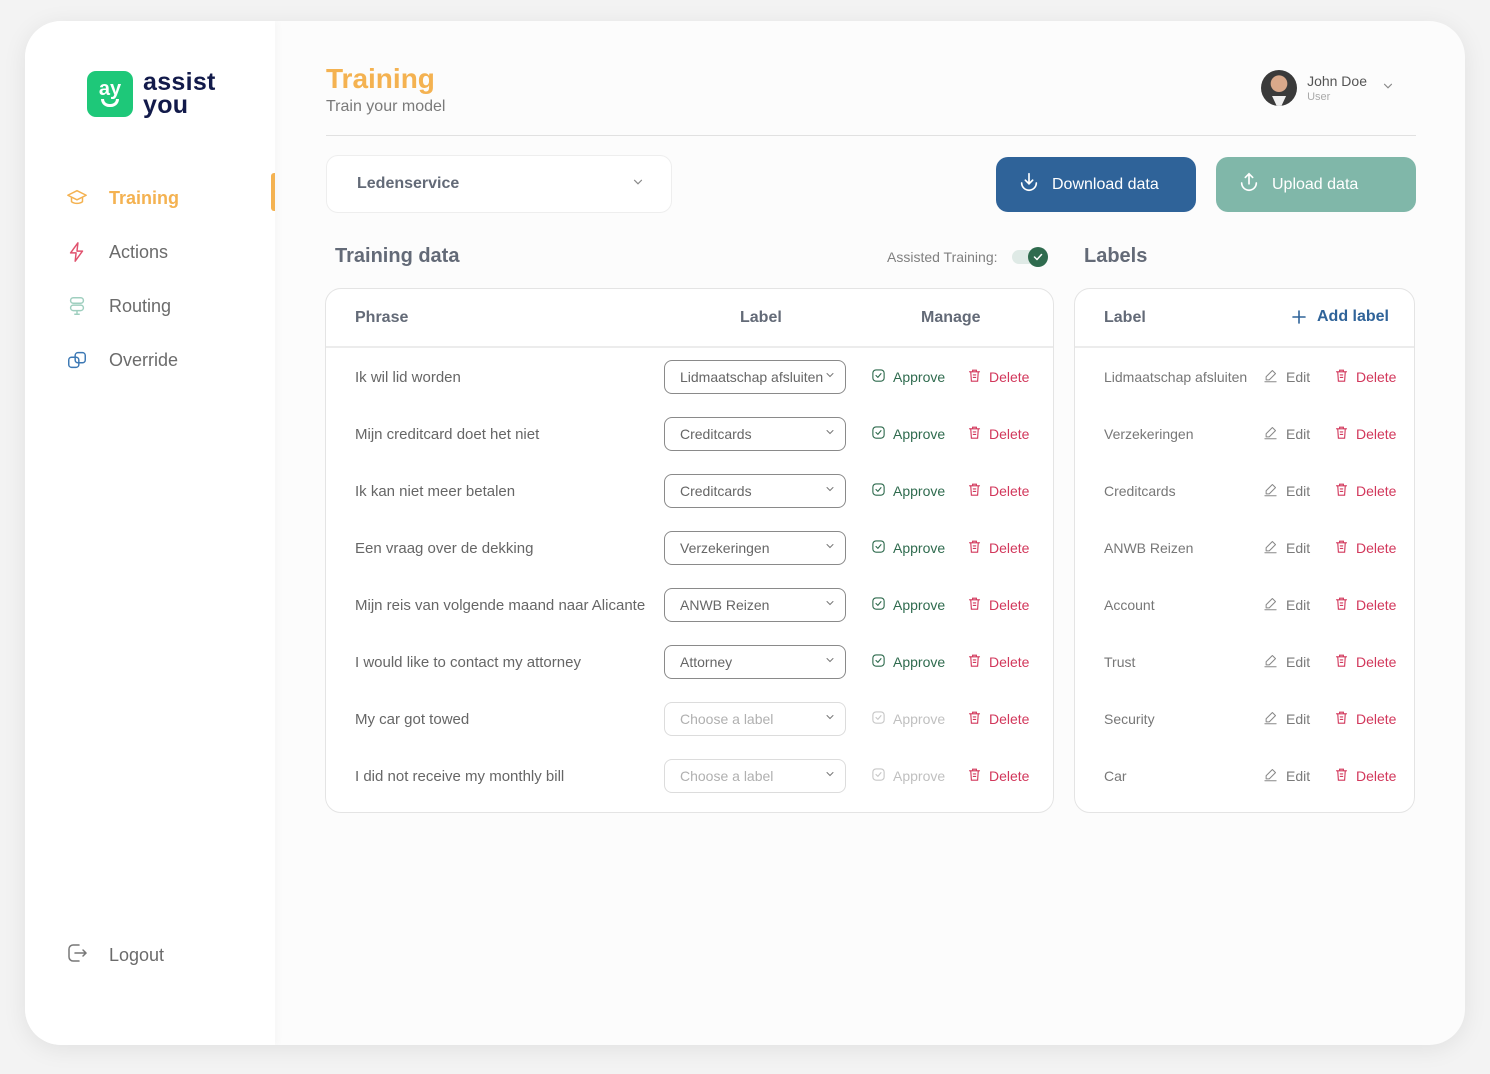  I want to click on label-select: ANWB Reizen, so click(755, 605).